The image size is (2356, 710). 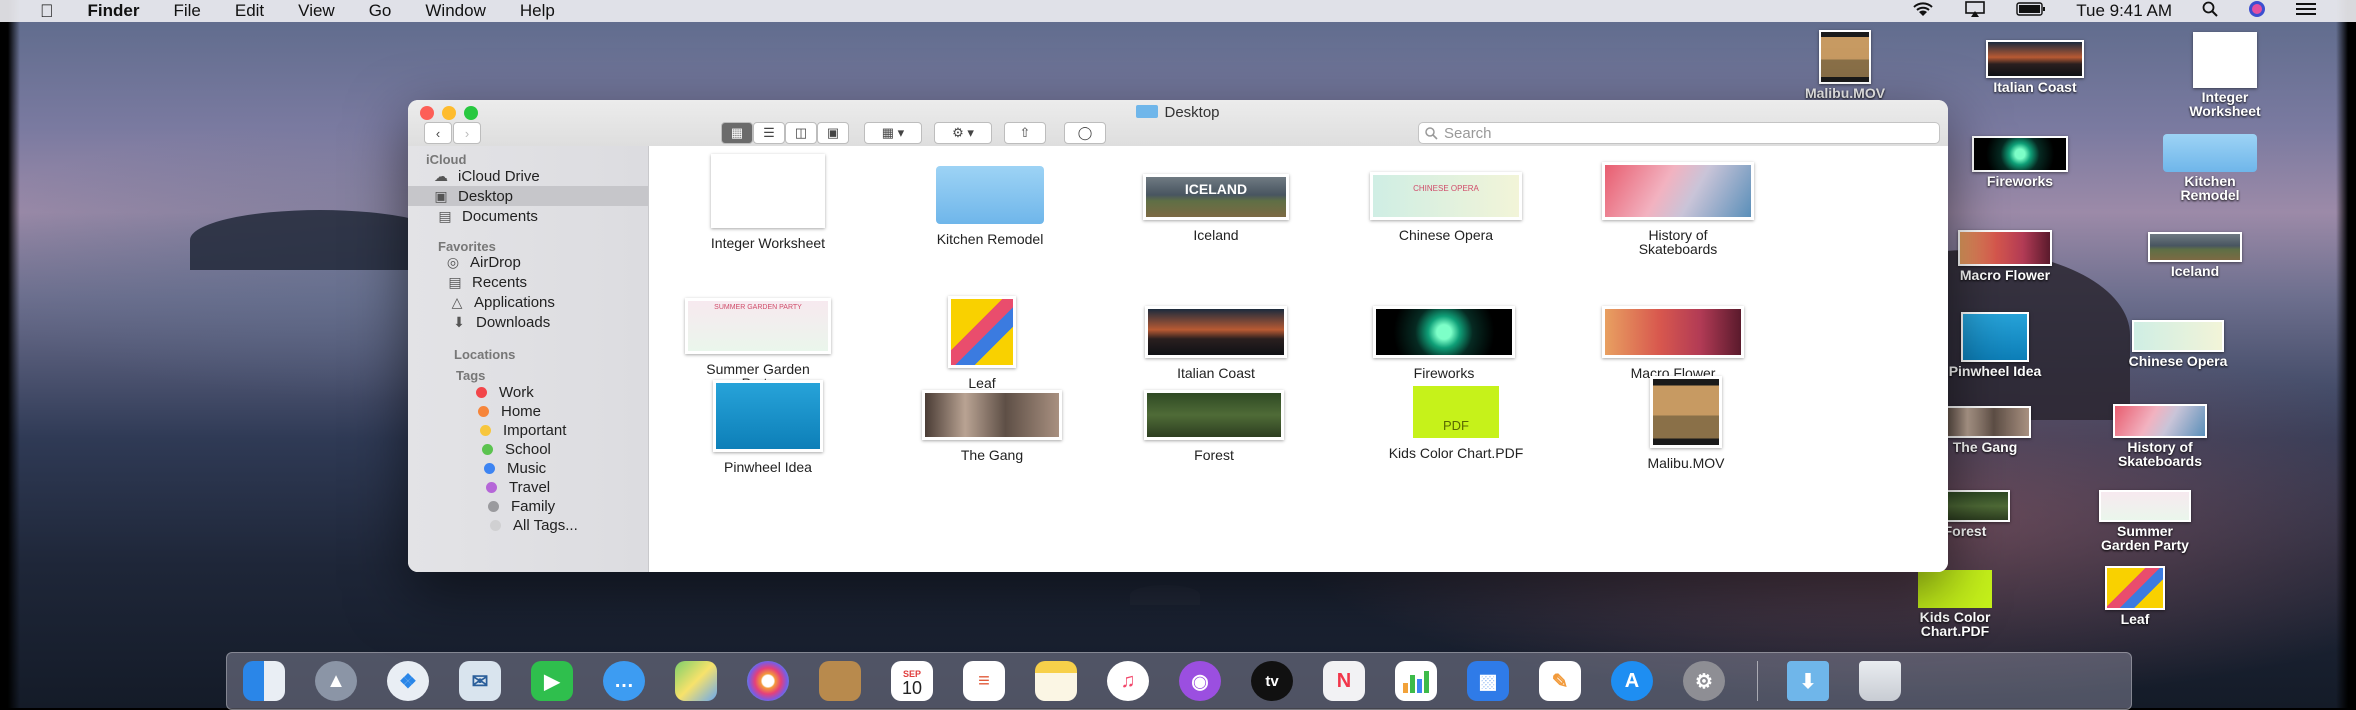 I want to click on forward-button: ›, so click(x=467, y=133).